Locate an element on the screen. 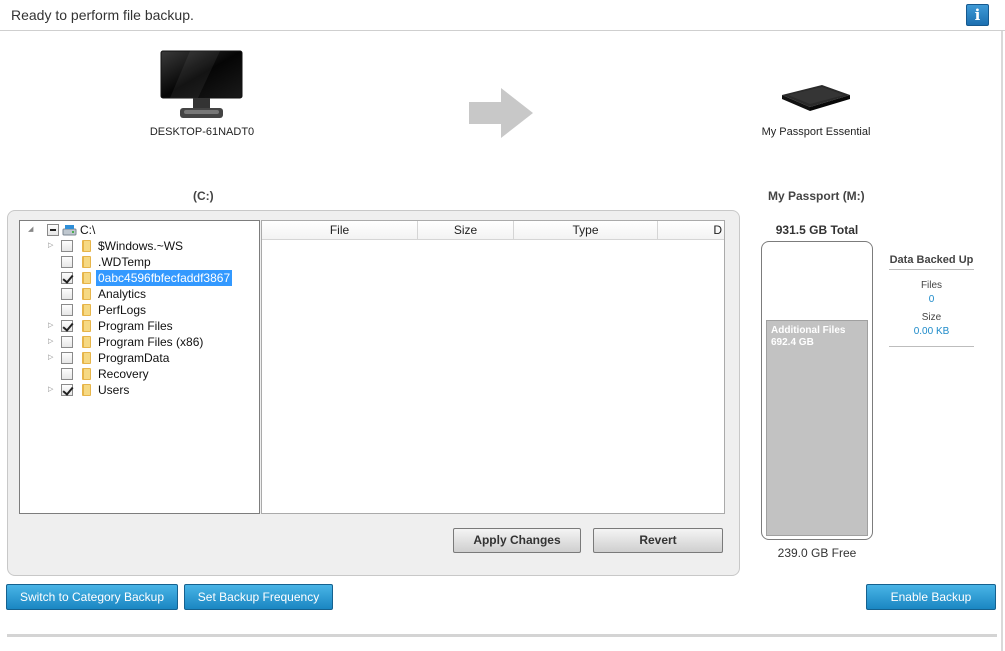  switch-category-backup-button: Switch to Category Backup is located at coordinates (92, 597).